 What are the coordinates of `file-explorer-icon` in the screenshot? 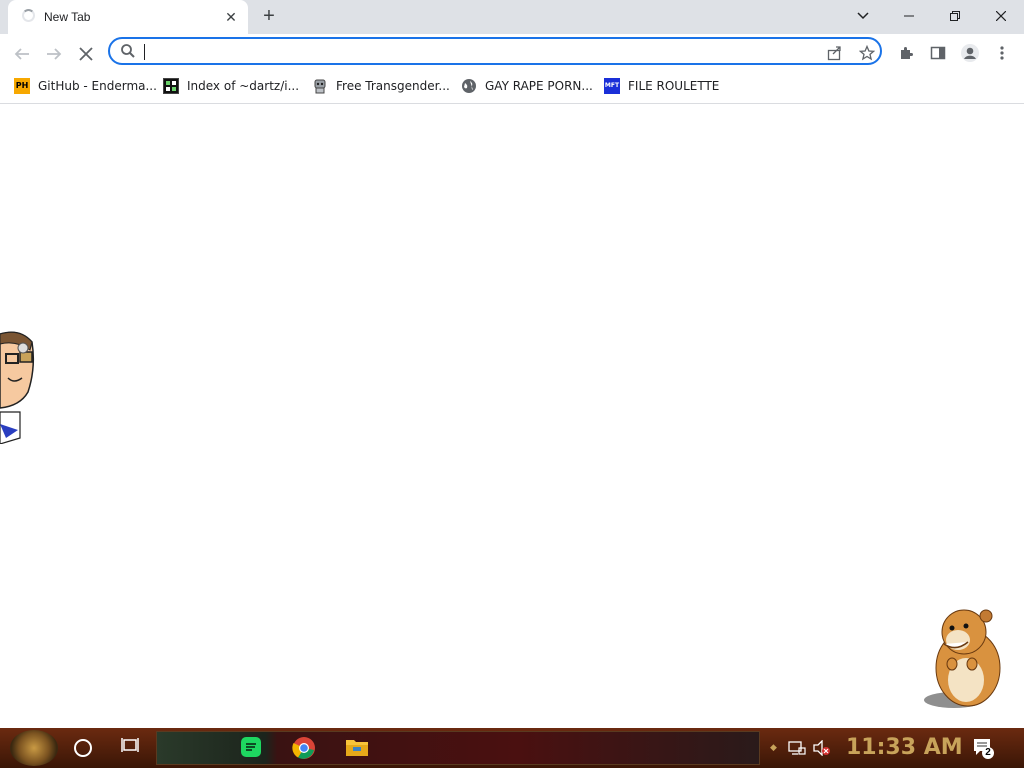 It's located at (357, 748).